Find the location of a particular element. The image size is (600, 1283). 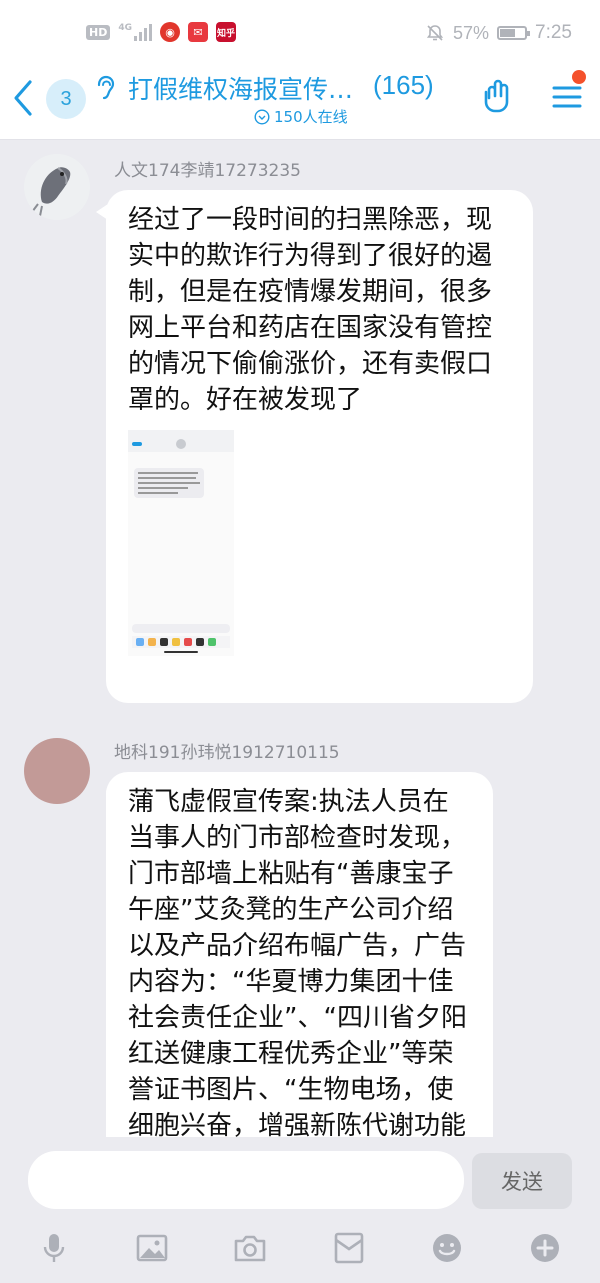

mute-bell-icon is located at coordinates (435, 33).